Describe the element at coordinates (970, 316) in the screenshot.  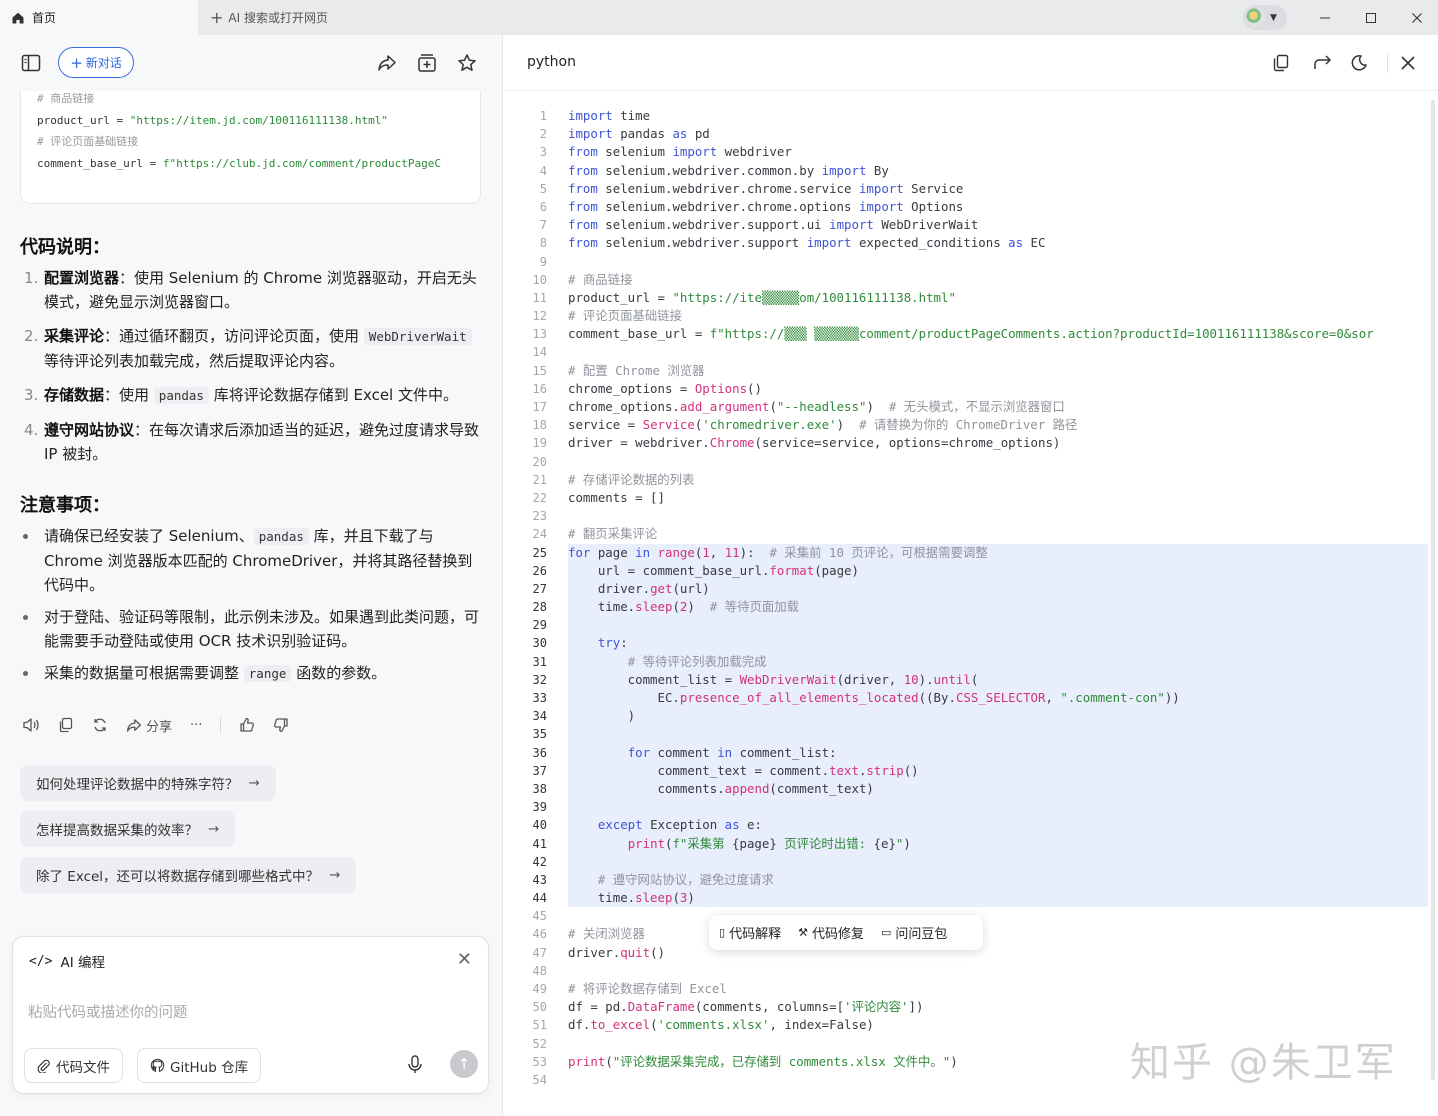
I see `code-line: 12 # 评论页面基础链接` at that location.